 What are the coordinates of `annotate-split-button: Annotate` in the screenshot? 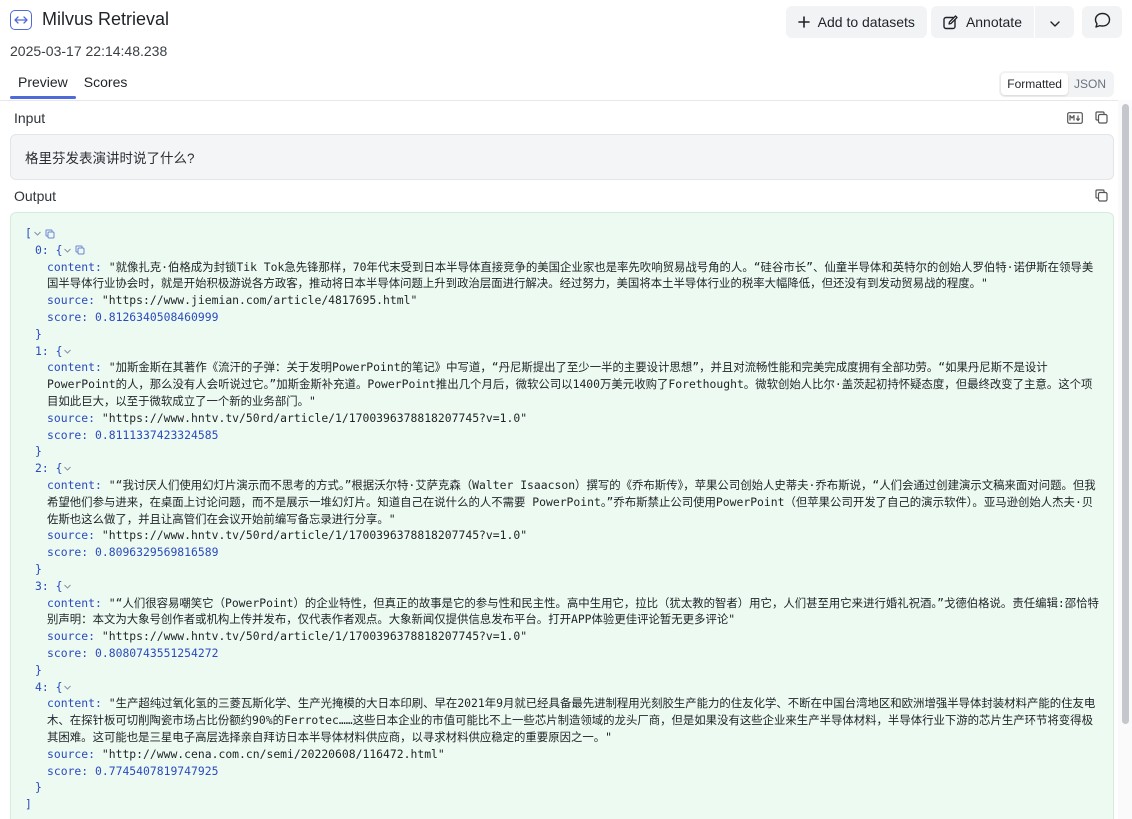 It's located at (1002, 22).